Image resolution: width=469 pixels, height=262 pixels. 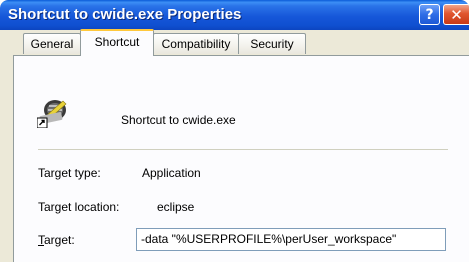 I want to click on shortcut-name: Shortcut to cwide.exe, so click(x=178, y=120).